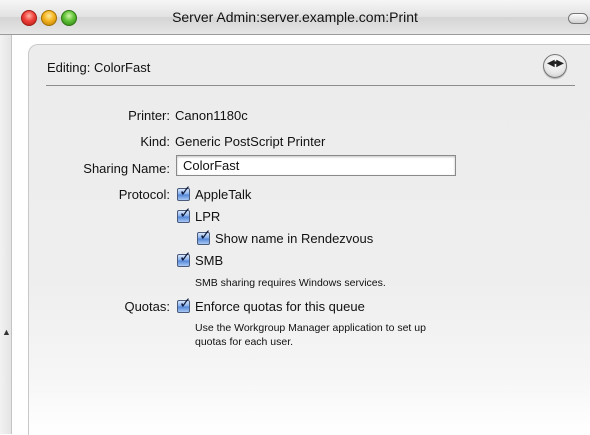 This screenshot has width=590, height=435. Describe the element at coordinates (310, 85) in the screenshot. I see `header-divider` at that location.